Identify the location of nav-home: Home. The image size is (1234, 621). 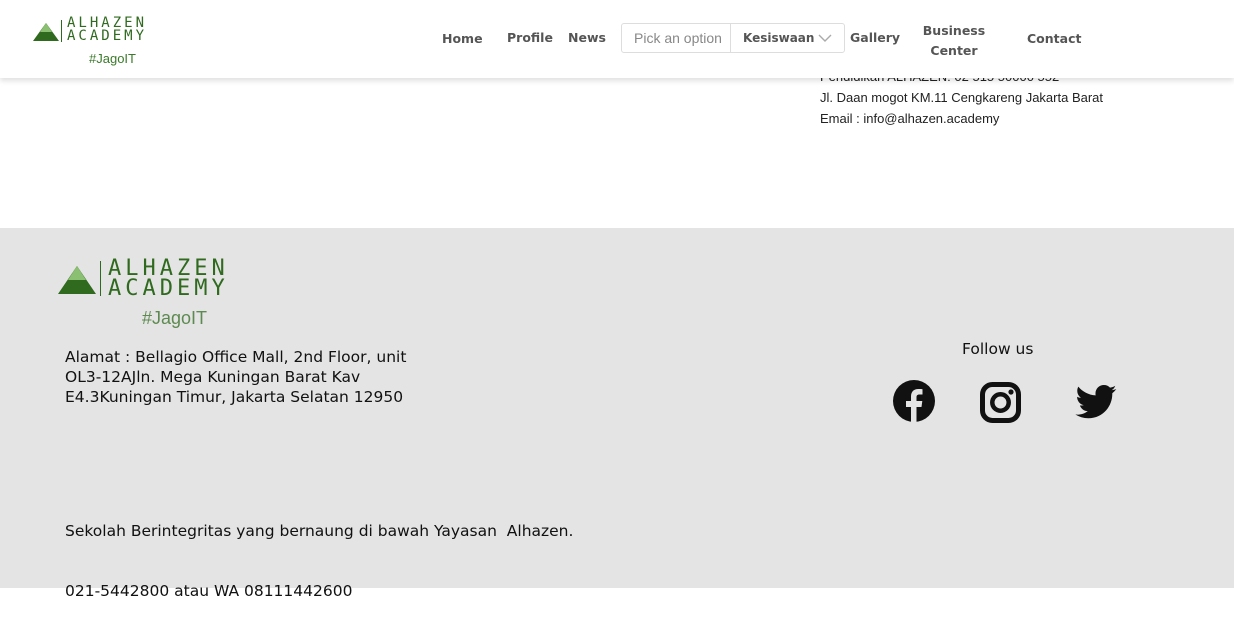
(462, 38).